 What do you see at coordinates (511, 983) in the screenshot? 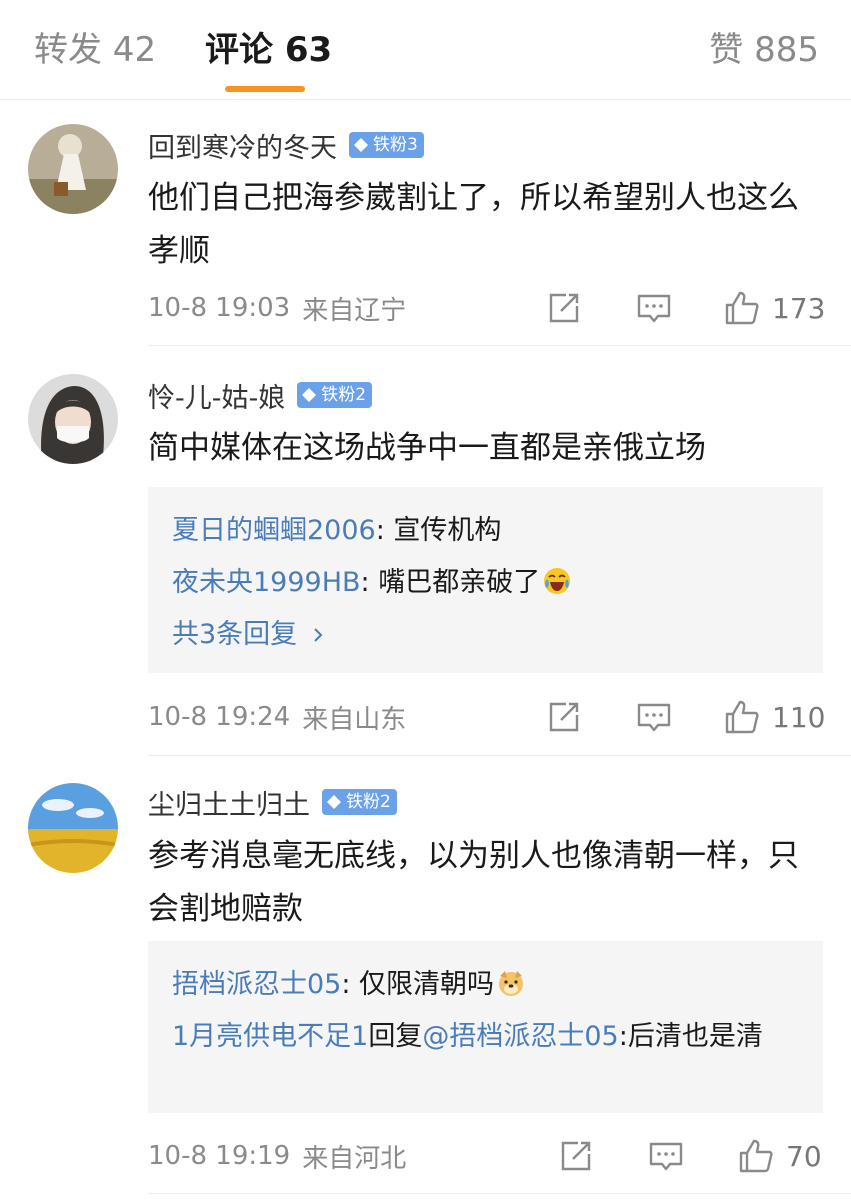
I see `doge-emoji-icon` at bounding box center [511, 983].